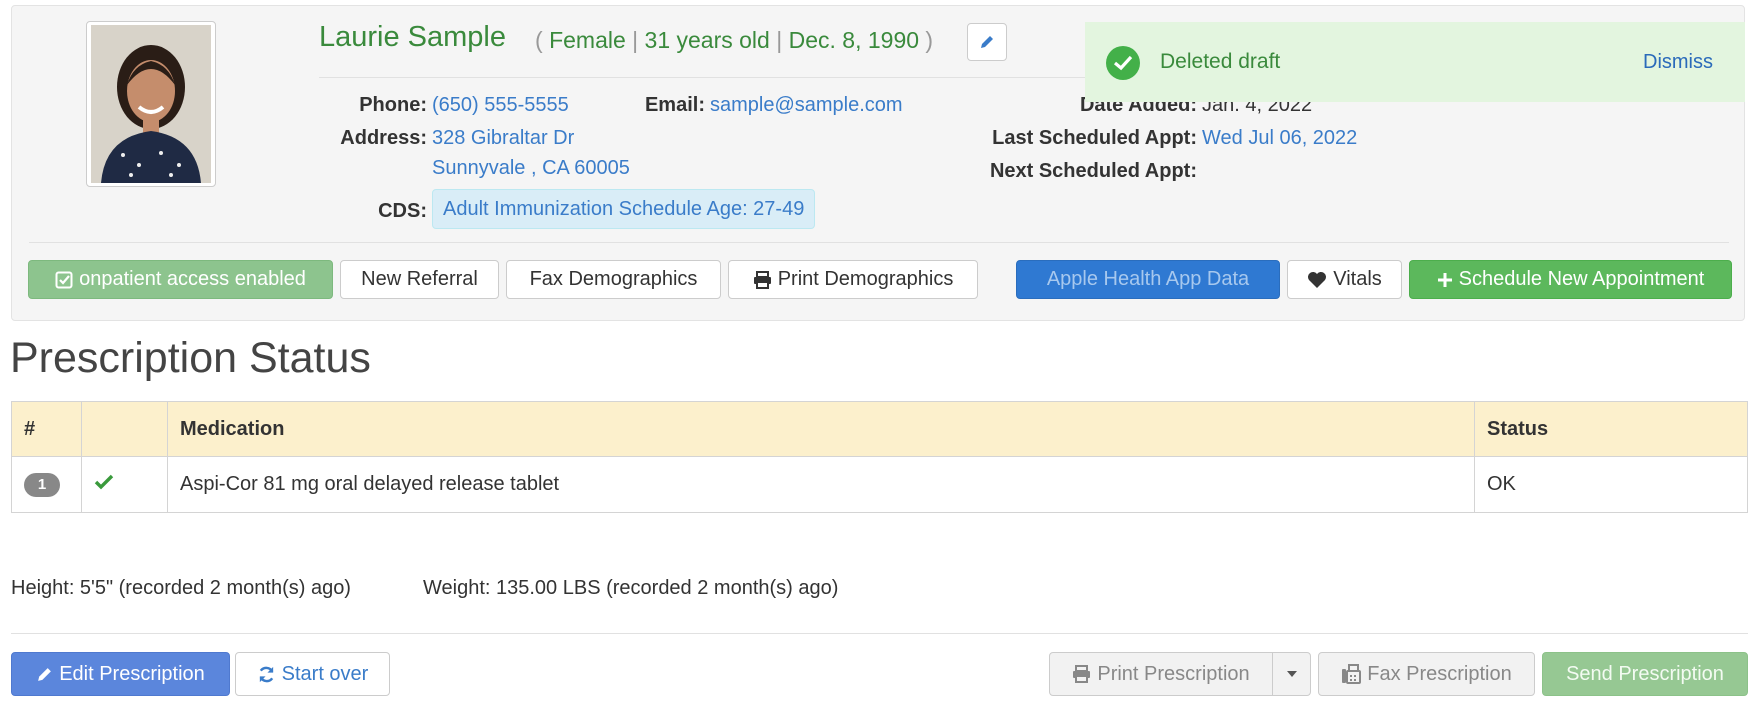  I want to click on phone-link: (650) 555-5555, so click(500, 105).